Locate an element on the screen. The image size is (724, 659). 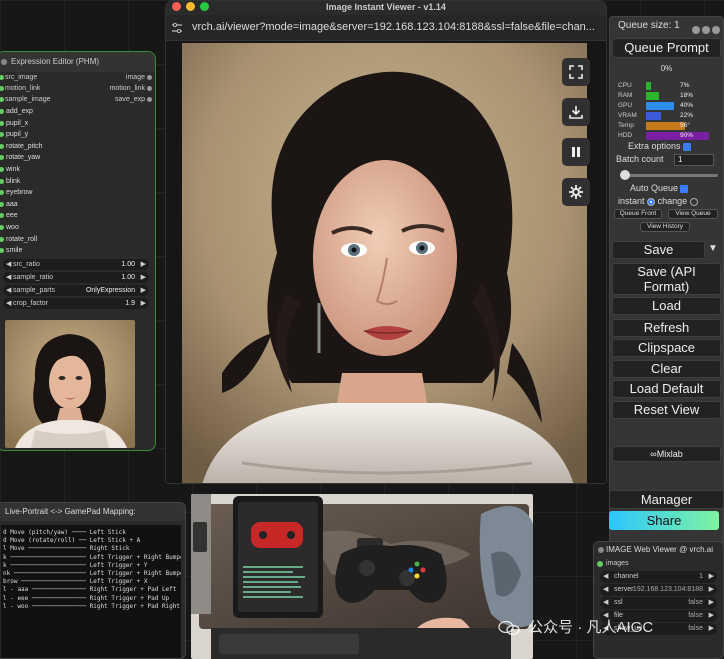
instant-radio is located at coordinates (651, 201).